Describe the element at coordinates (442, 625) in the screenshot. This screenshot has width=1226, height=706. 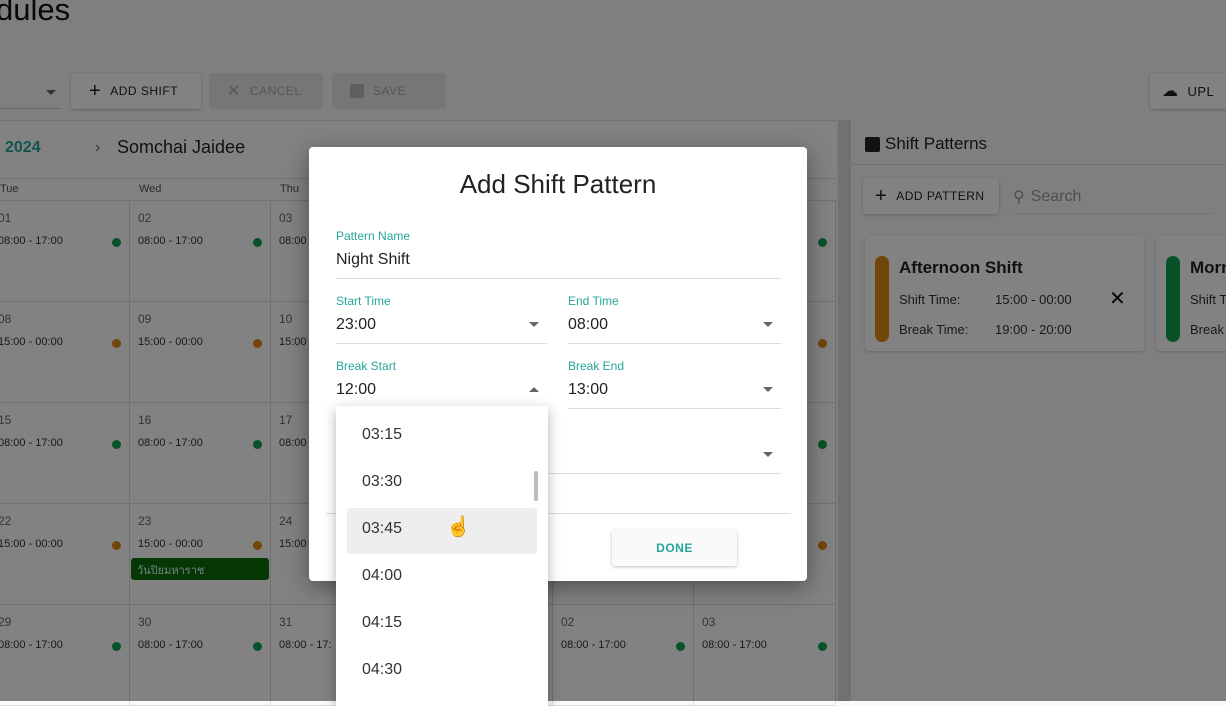
I see `dropdown-option: 04:15` at that location.